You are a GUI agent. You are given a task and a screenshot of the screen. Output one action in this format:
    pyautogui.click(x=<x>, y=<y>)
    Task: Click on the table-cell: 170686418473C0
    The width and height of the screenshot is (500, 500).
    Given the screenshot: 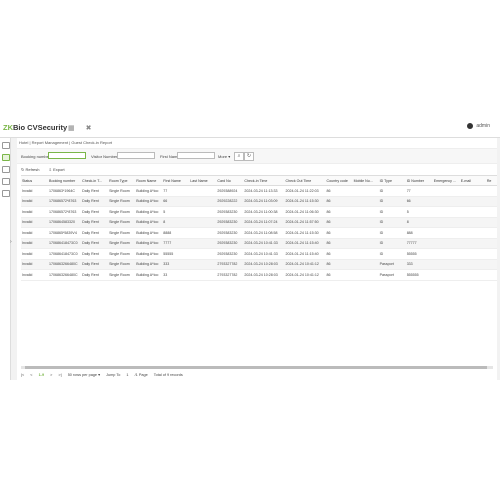 What is the action you would take?
    pyautogui.click(x=65, y=243)
    